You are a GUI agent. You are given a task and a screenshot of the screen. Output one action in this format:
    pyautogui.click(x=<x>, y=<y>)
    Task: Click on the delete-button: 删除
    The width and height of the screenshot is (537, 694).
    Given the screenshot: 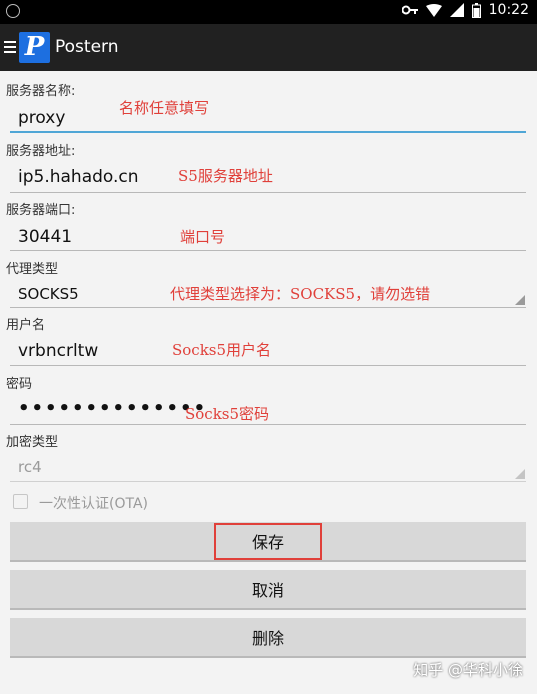 What is the action you would take?
    pyautogui.click(x=268, y=638)
    